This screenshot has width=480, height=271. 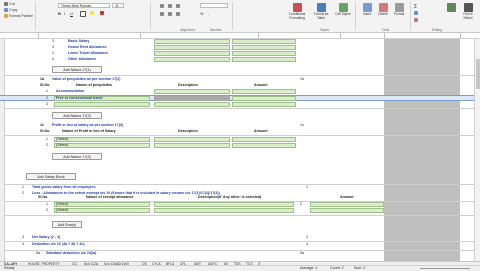 I want to click on eraser-icon, so click(x=416, y=20).